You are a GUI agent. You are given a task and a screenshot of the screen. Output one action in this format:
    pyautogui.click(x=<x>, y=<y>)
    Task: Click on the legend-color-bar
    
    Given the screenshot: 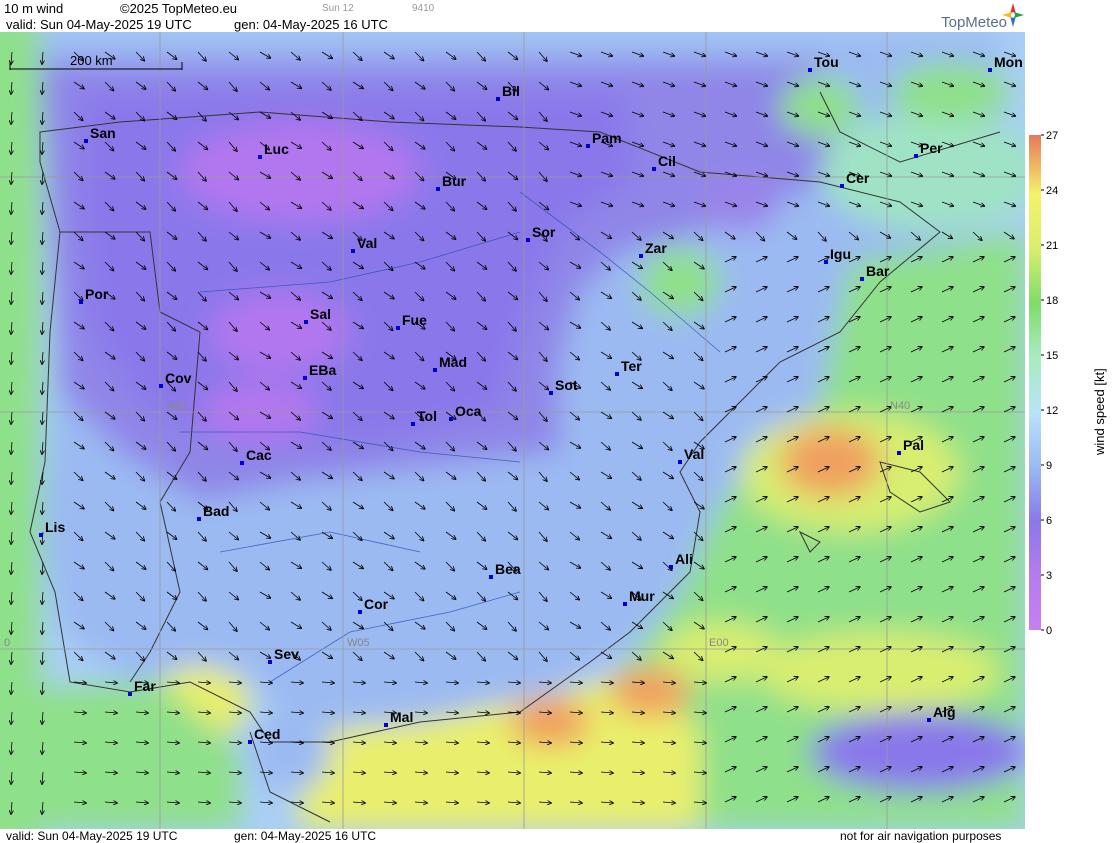 What is the action you would take?
    pyautogui.click(x=1035, y=382)
    